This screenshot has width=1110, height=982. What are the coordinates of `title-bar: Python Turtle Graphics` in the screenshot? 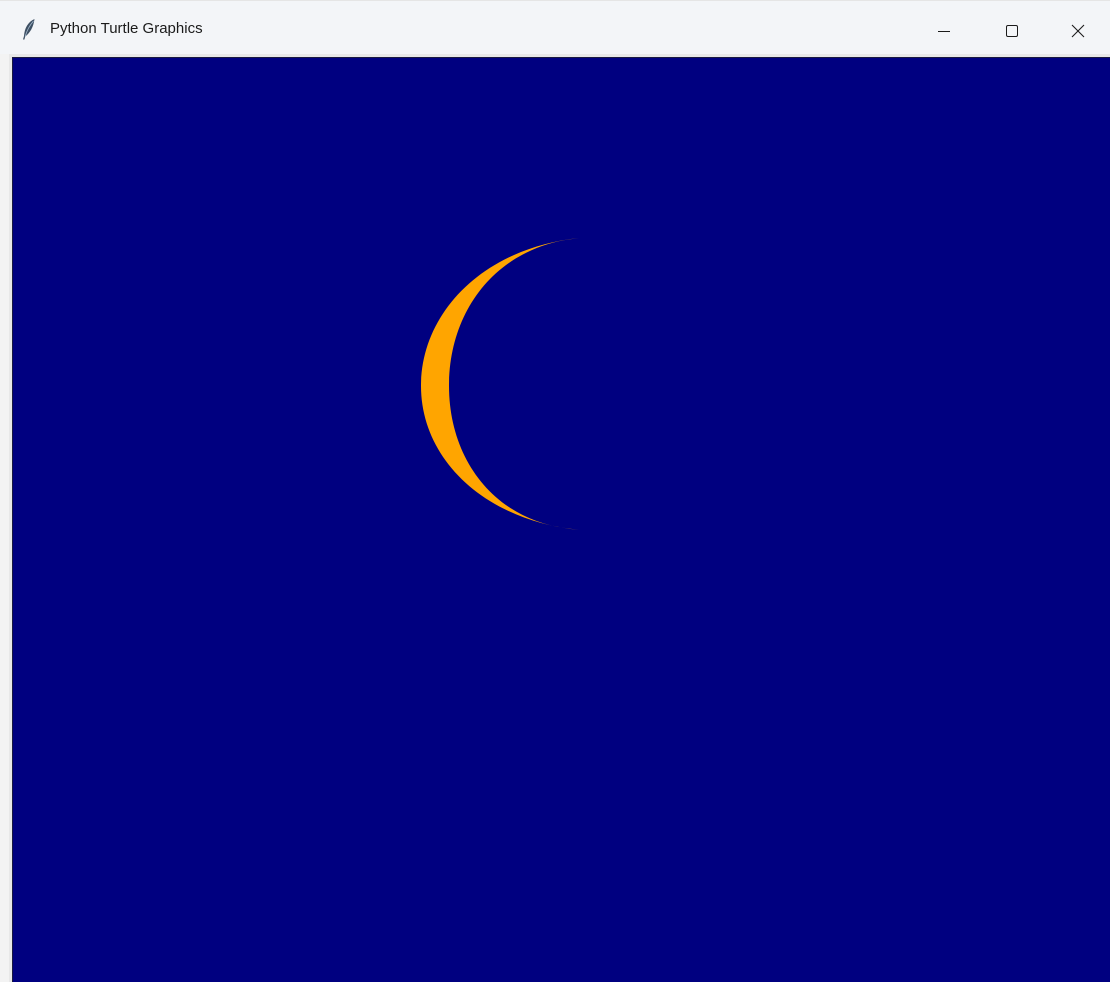 It's located at (555, 27).